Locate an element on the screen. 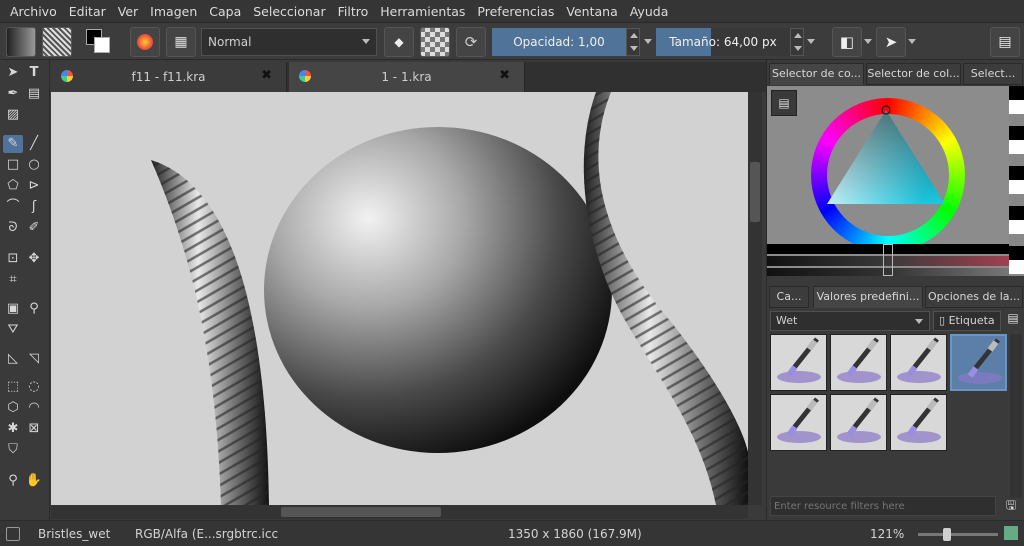 This screenshot has width=1024, height=546. pan-tool-icon: ✋ is located at coordinates (34, 481).